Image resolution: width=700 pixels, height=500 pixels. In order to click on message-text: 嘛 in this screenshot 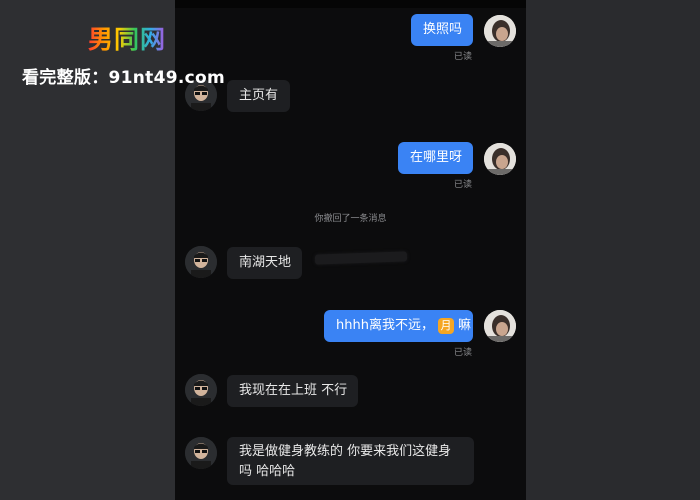, I will do `click(464, 325)`.